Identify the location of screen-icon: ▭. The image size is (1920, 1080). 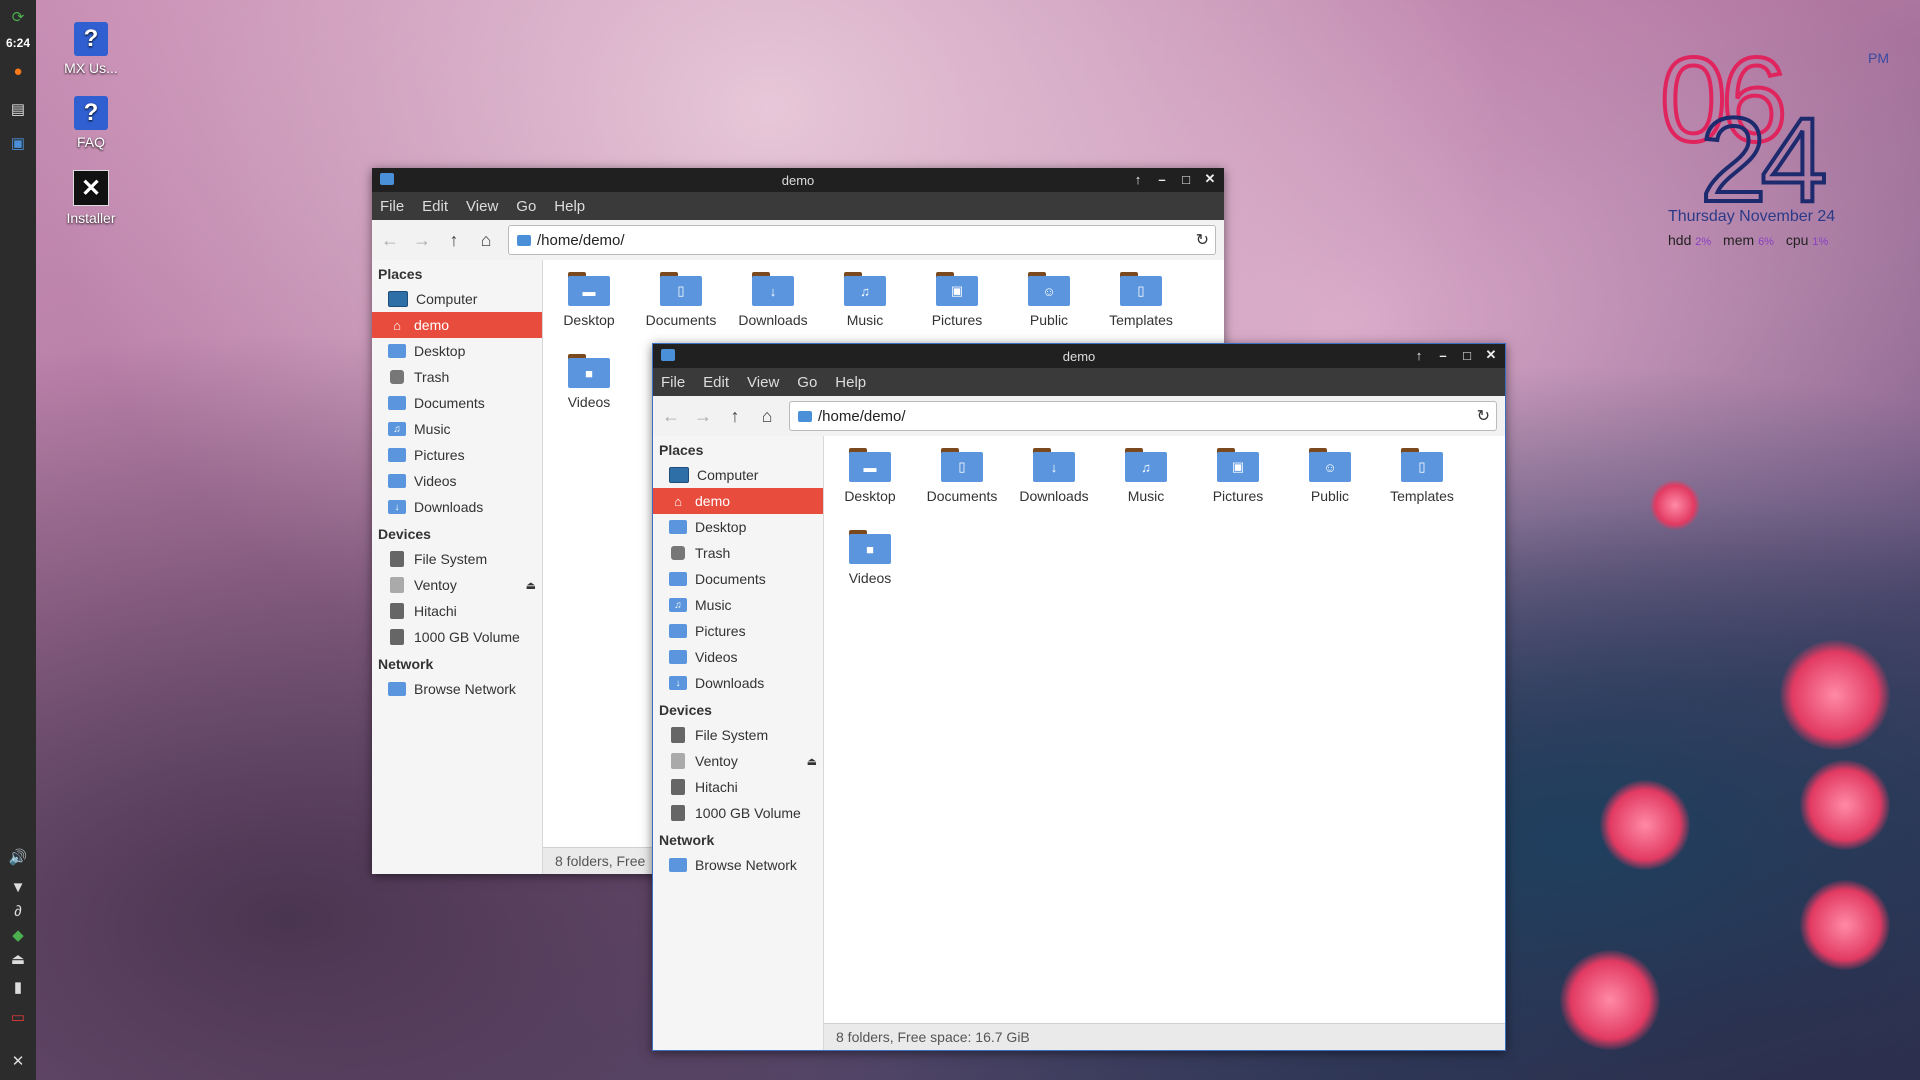
(18, 1017).